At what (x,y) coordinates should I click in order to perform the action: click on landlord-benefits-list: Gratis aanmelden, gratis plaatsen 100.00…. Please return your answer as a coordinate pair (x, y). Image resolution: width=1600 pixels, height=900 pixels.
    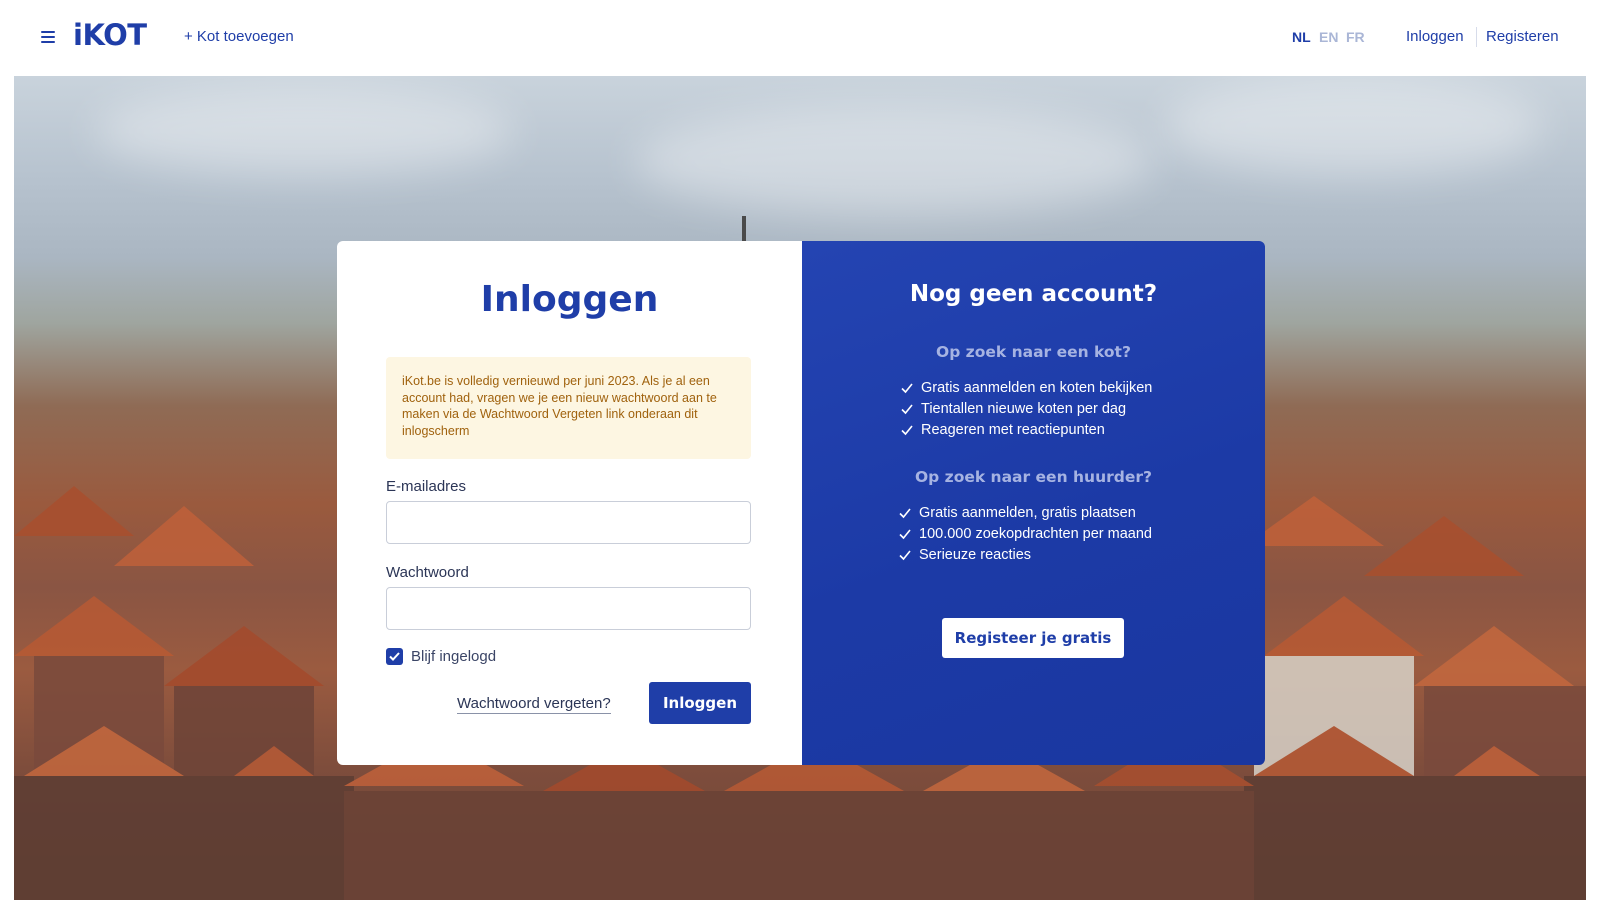
    Looking at the image, I should click on (1025, 533).